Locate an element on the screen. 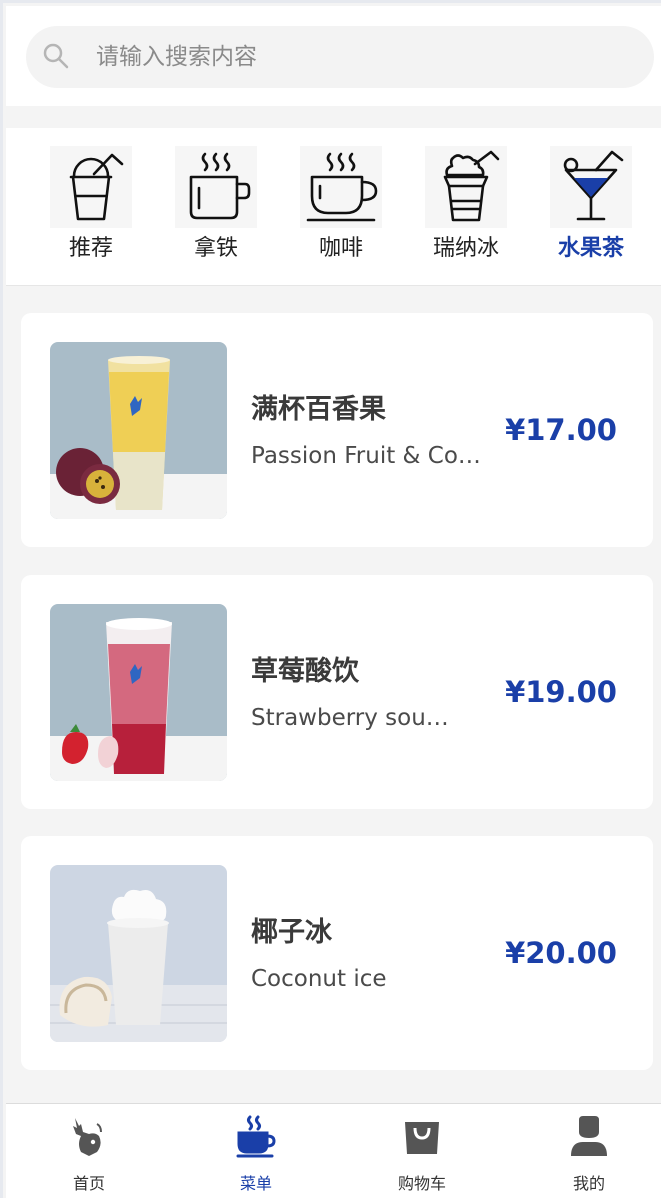  top-bar: 请输入搜索内容 is located at coordinates (333, 56).